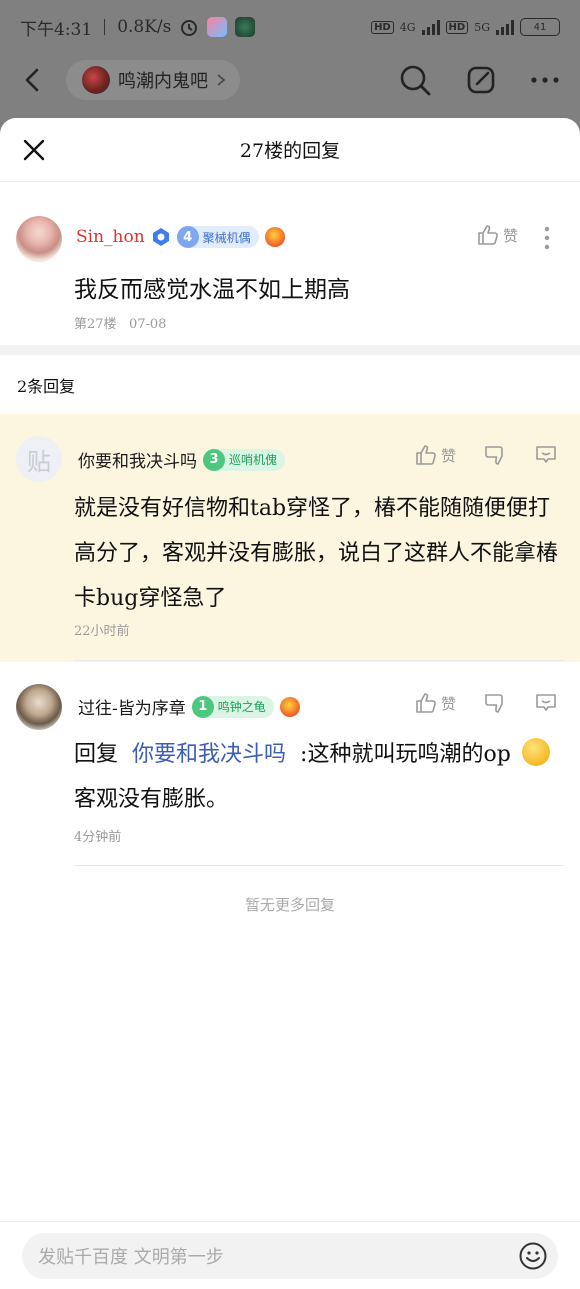 This screenshot has height=1289, width=580. I want to click on close-icon, so click(34, 150).